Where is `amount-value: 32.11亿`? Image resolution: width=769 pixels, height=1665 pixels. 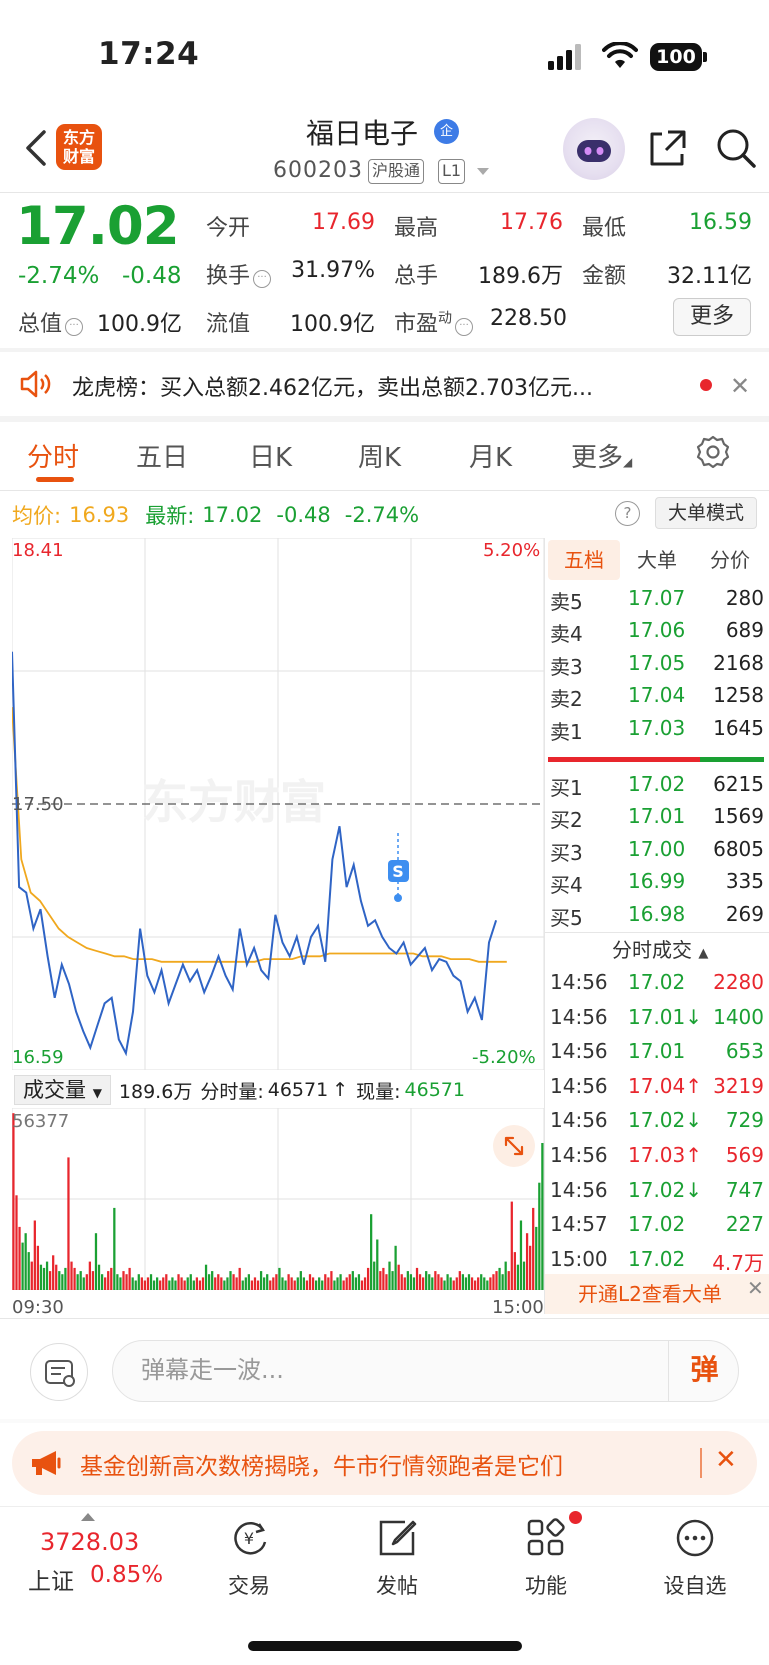
amount-value: 32.11亿 is located at coordinates (709, 276).